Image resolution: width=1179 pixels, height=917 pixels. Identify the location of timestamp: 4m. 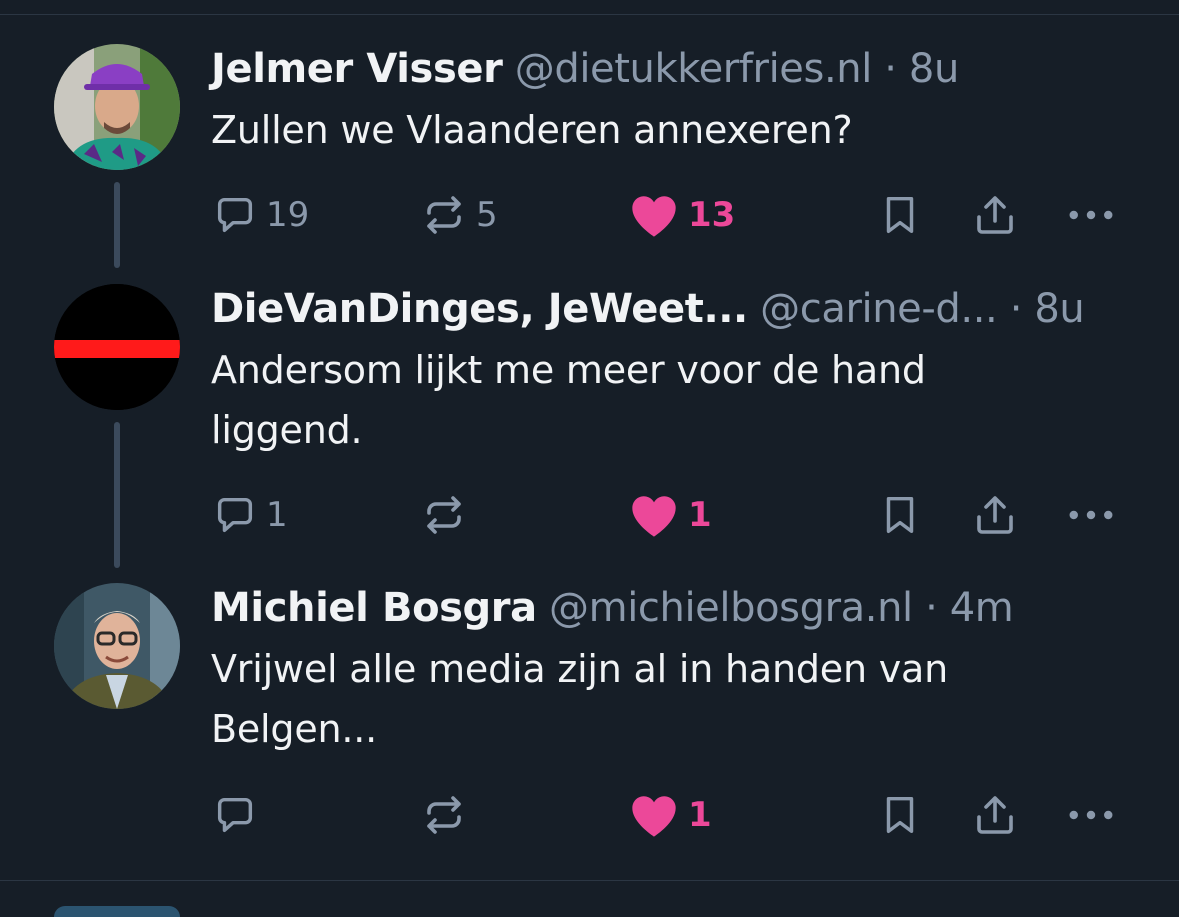
(982, 608).